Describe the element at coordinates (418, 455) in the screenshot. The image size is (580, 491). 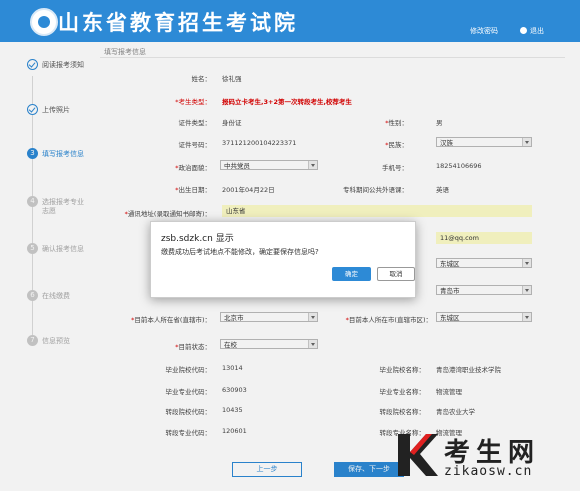
I see `watermark-k-logo-icon` at that location.